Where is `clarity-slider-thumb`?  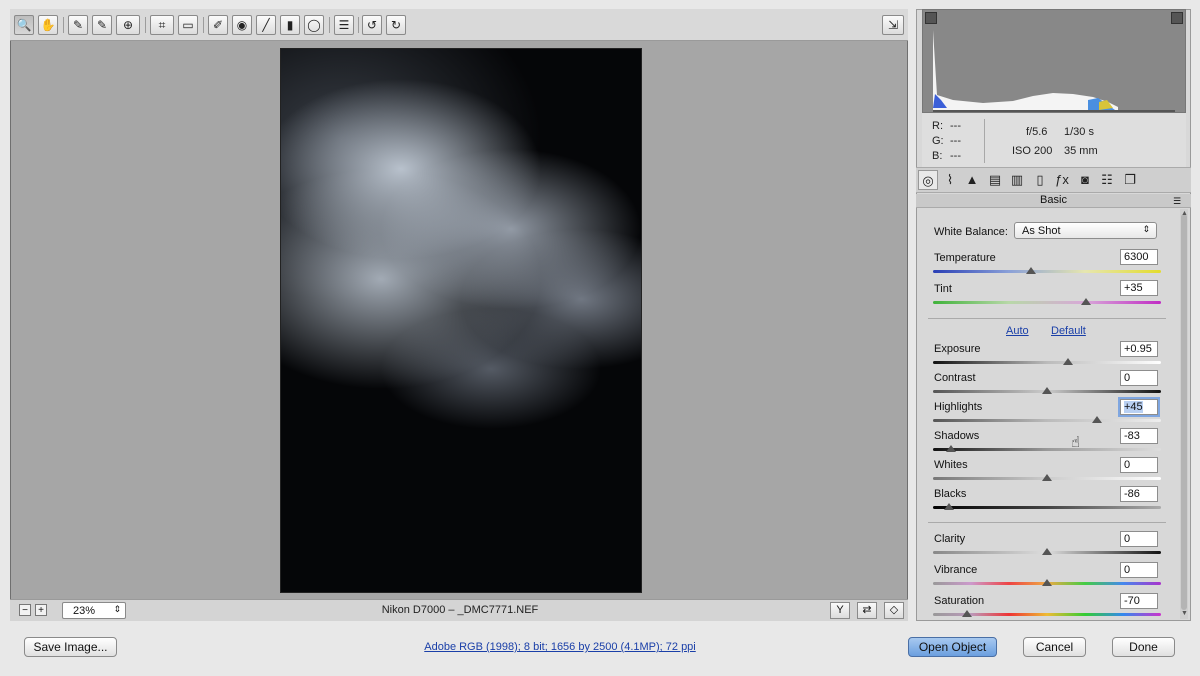 clarity-slider-thumb is located at coordinates (1047, 551).